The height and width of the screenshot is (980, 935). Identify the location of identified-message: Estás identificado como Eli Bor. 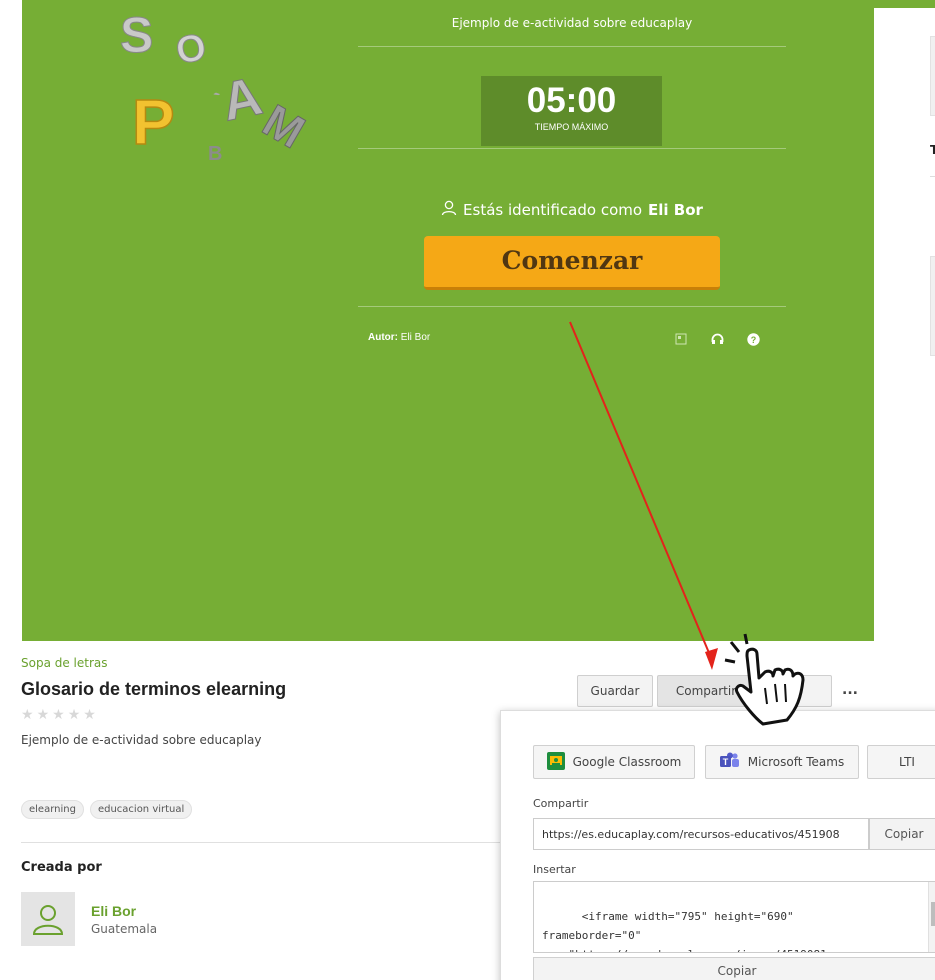
(572, 210).